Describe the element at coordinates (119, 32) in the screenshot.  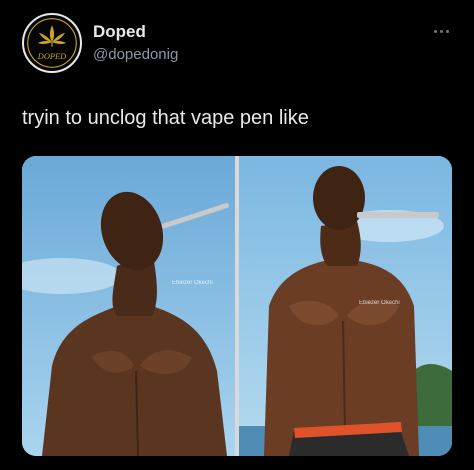
I see `display-name: Doped` at that location.